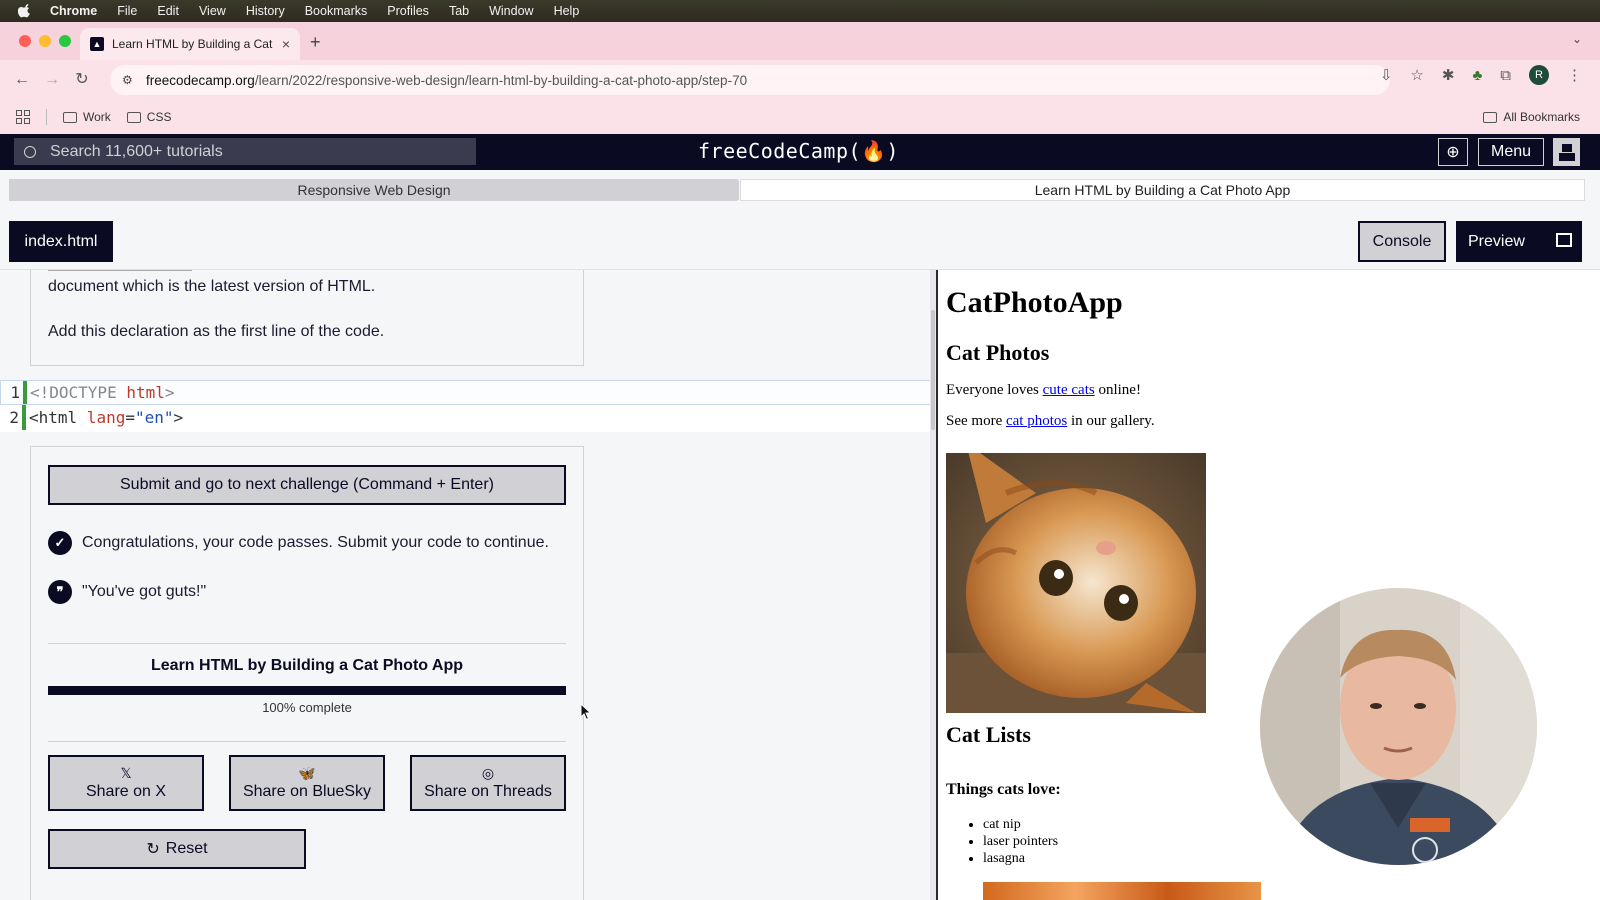 Image resolution: width=1600 pixels, height=900 pixels. What do you see at coordinates (97, 44) in the screenshot?
I see `fcc-favicon-icon: ▲` at bounding box center [97, 44].